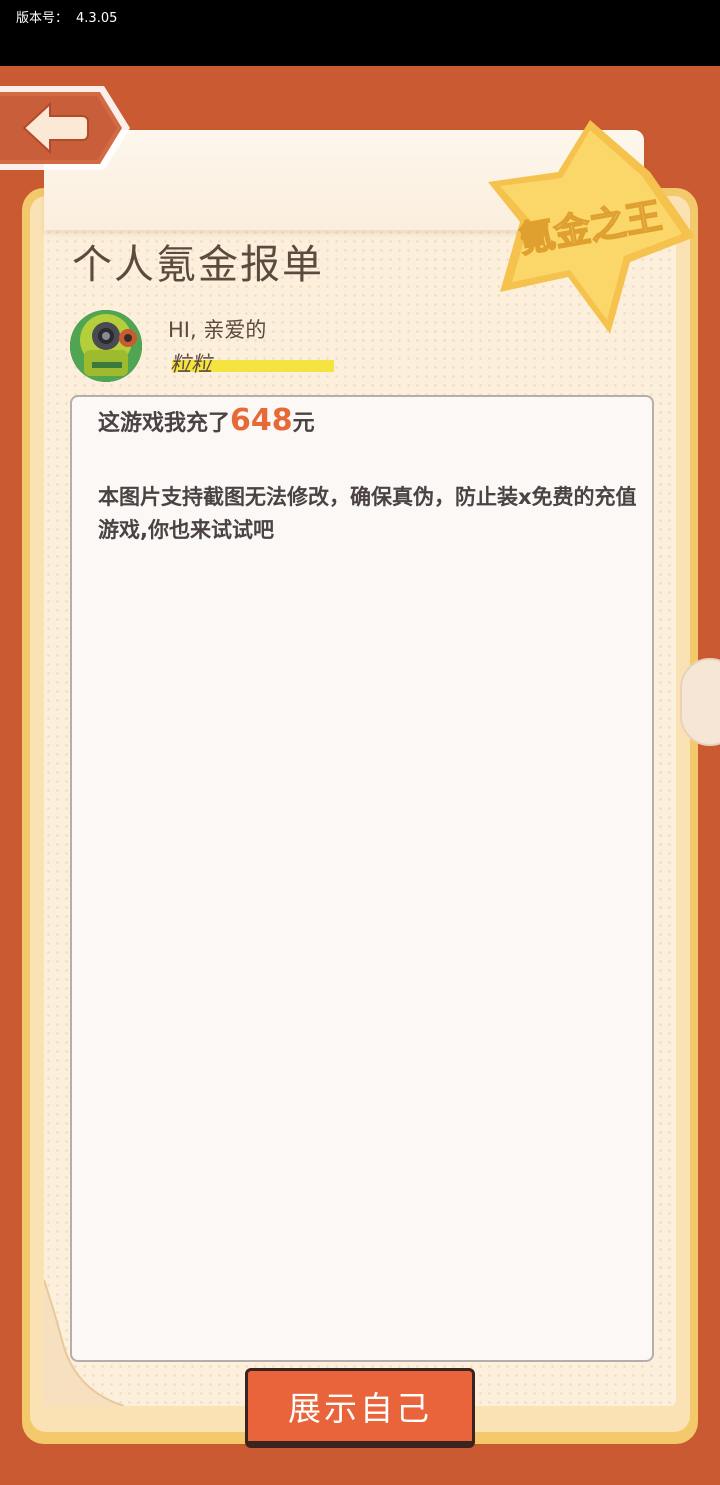 This screenshot has height=1485, width=720. I want to click on username: 粒粒, so click(191, 364).